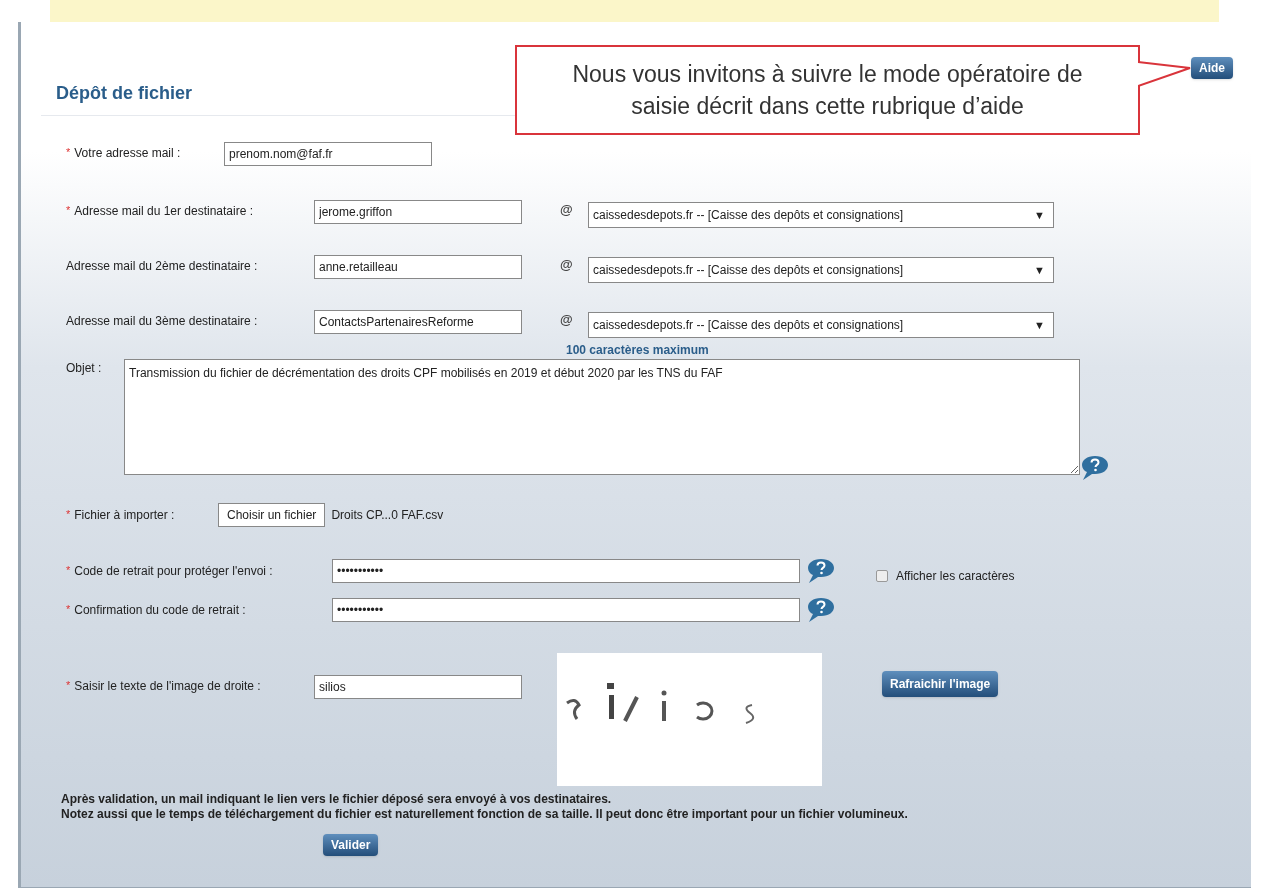 This screenshot has height=895, width=1269. Describe the element at coordinates (162, 321) in the screenshot. I see `field-label: Adresse mail du 3ème destinataire :` at that location.